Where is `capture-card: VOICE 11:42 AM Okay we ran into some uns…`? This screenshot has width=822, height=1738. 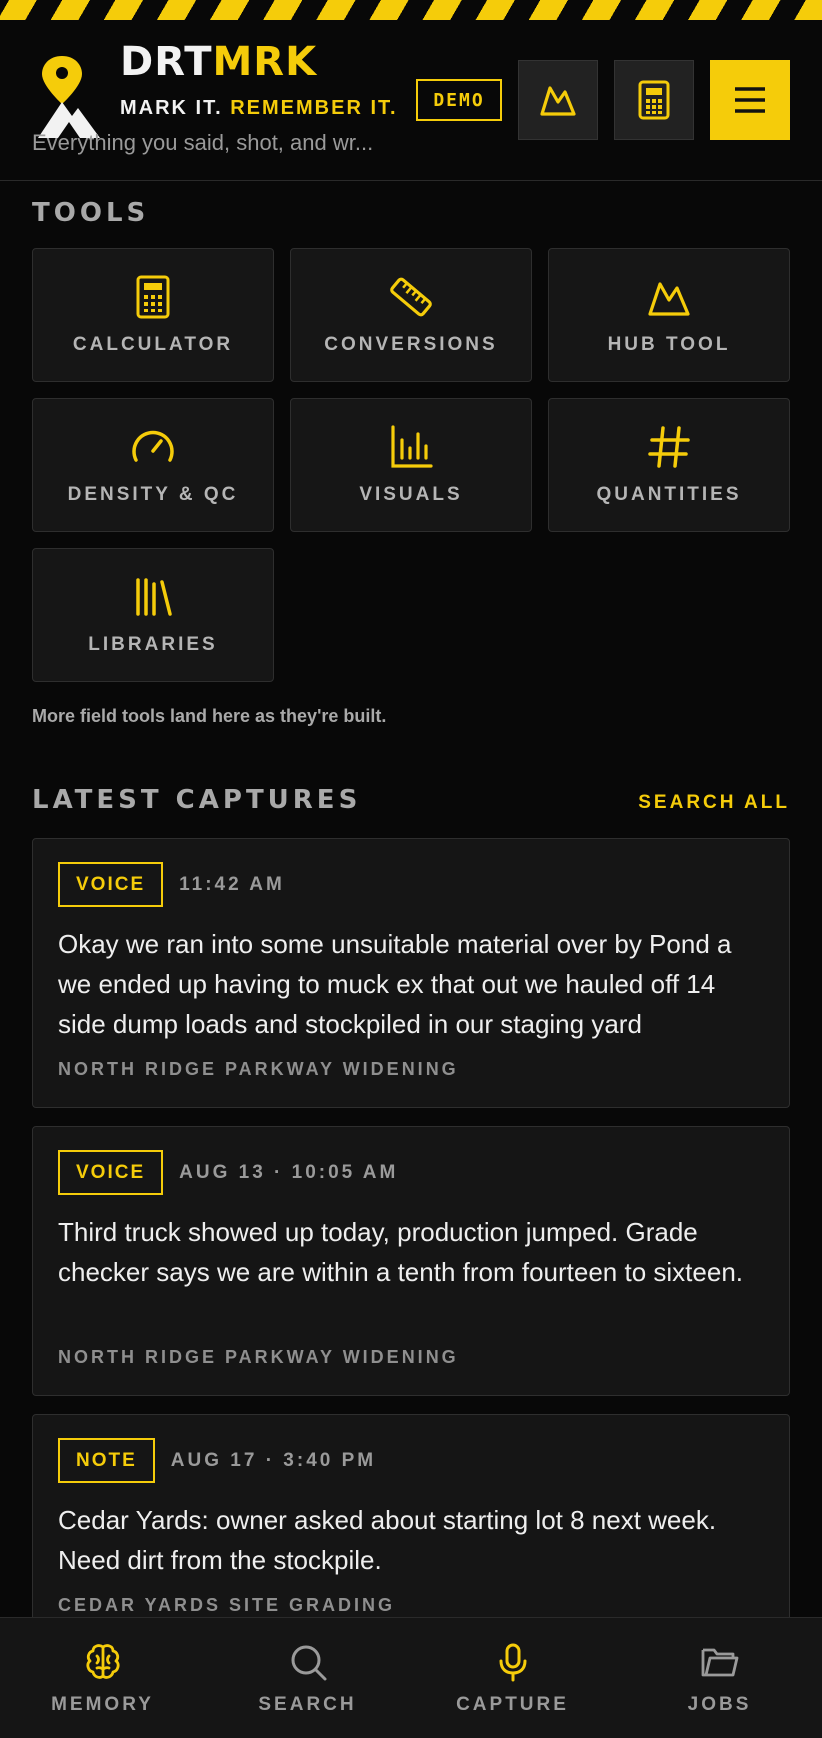
capture-card: VOICE 11:42 AM Okay we ran into some uns… is located at coordinates (411, 973).